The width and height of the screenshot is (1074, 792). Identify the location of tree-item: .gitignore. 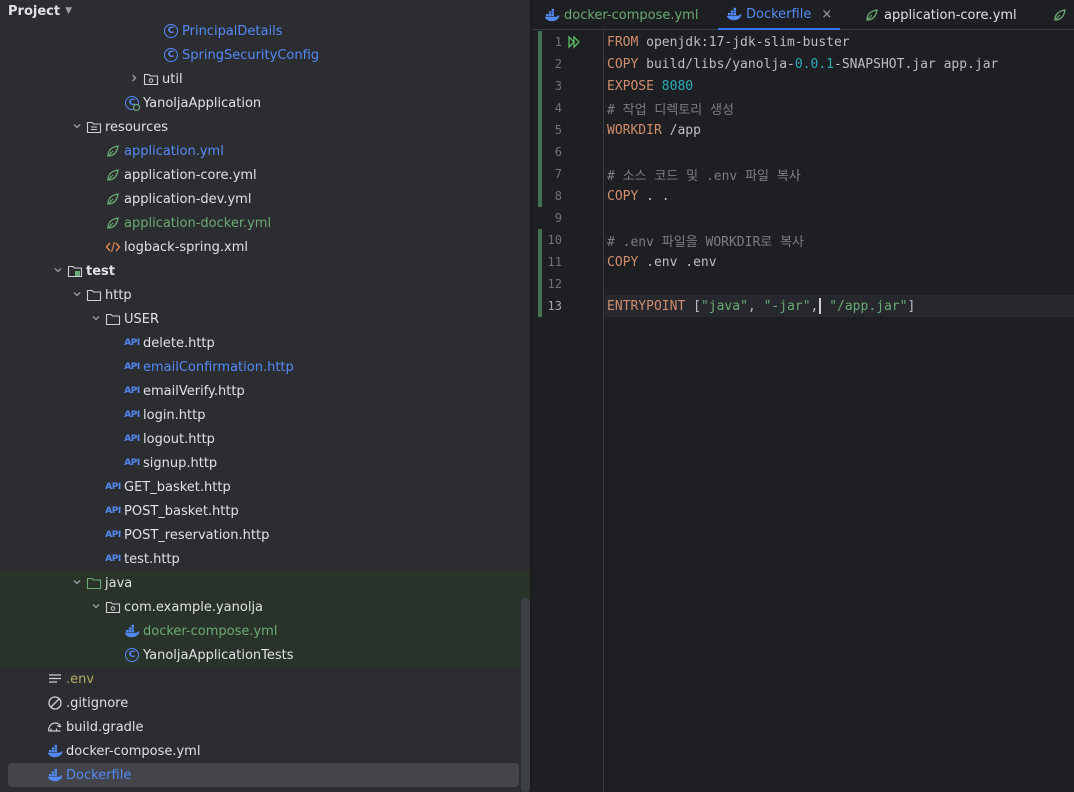
(265, 703).